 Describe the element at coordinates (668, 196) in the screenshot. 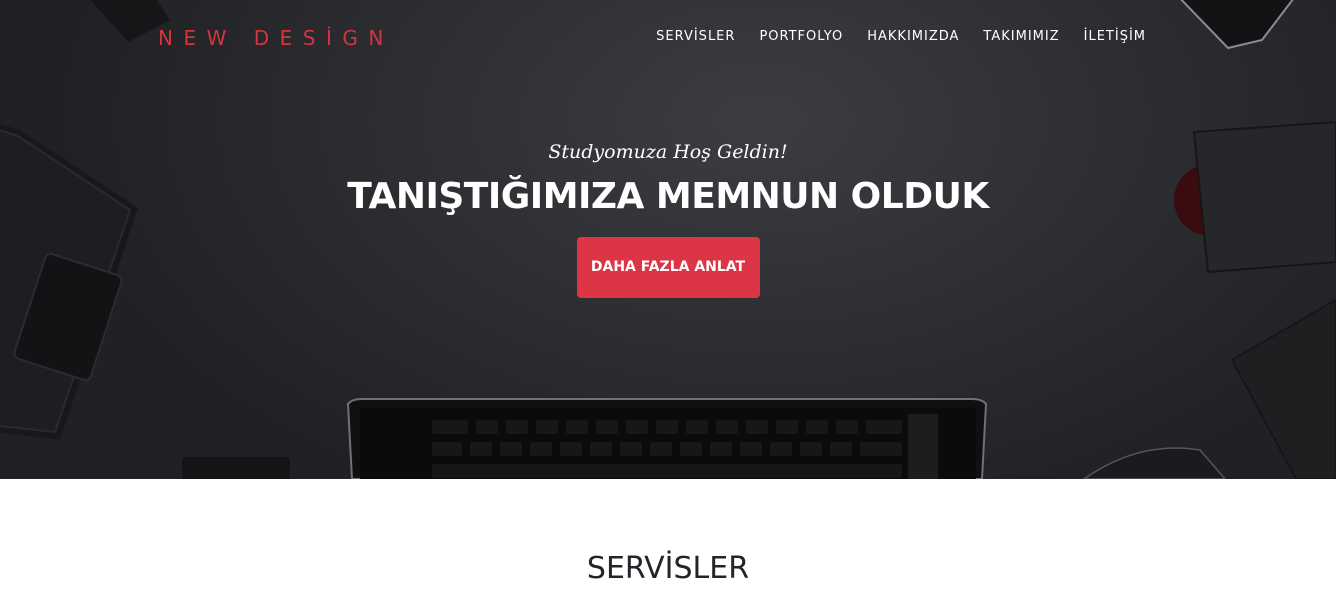

I see `hero-heading: TANIŞTIĞIMIZA MEMNUN OLDUK` at that location.